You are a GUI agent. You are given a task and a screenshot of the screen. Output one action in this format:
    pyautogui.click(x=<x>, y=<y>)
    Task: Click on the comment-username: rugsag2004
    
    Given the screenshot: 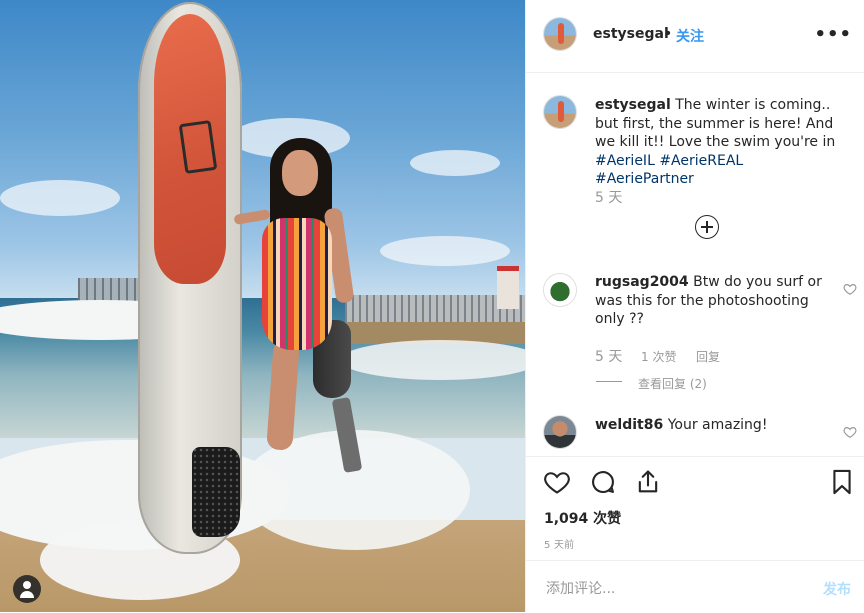 What is the action you would take?
    pyautogui.click(x=642, y=282)
    